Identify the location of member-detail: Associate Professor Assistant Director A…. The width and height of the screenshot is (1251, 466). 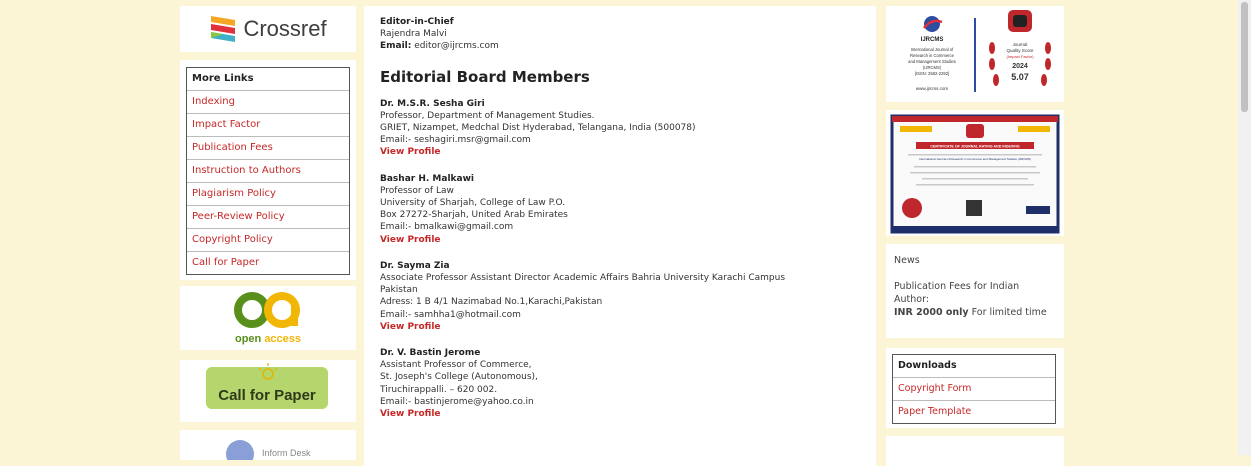
(583, 278).